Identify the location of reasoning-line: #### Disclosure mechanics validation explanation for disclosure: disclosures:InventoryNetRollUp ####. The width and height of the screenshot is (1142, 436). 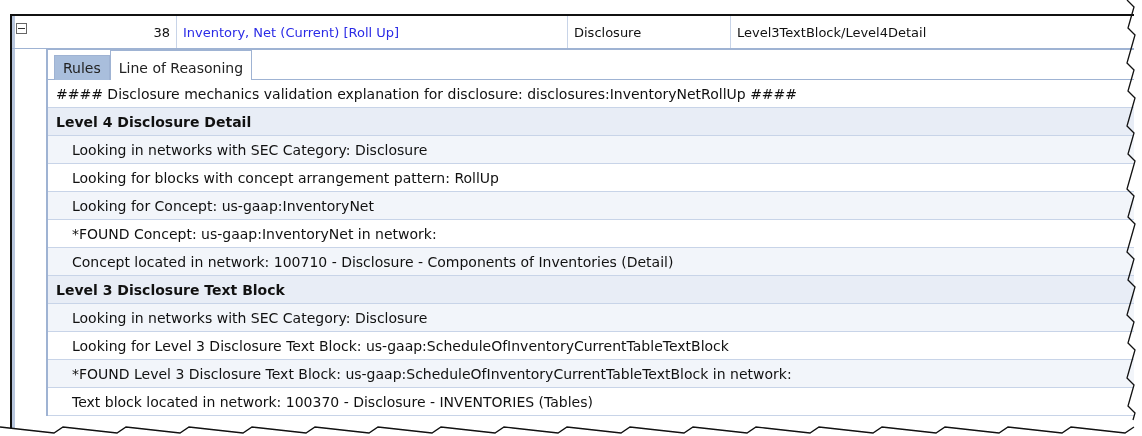
(427, 93).